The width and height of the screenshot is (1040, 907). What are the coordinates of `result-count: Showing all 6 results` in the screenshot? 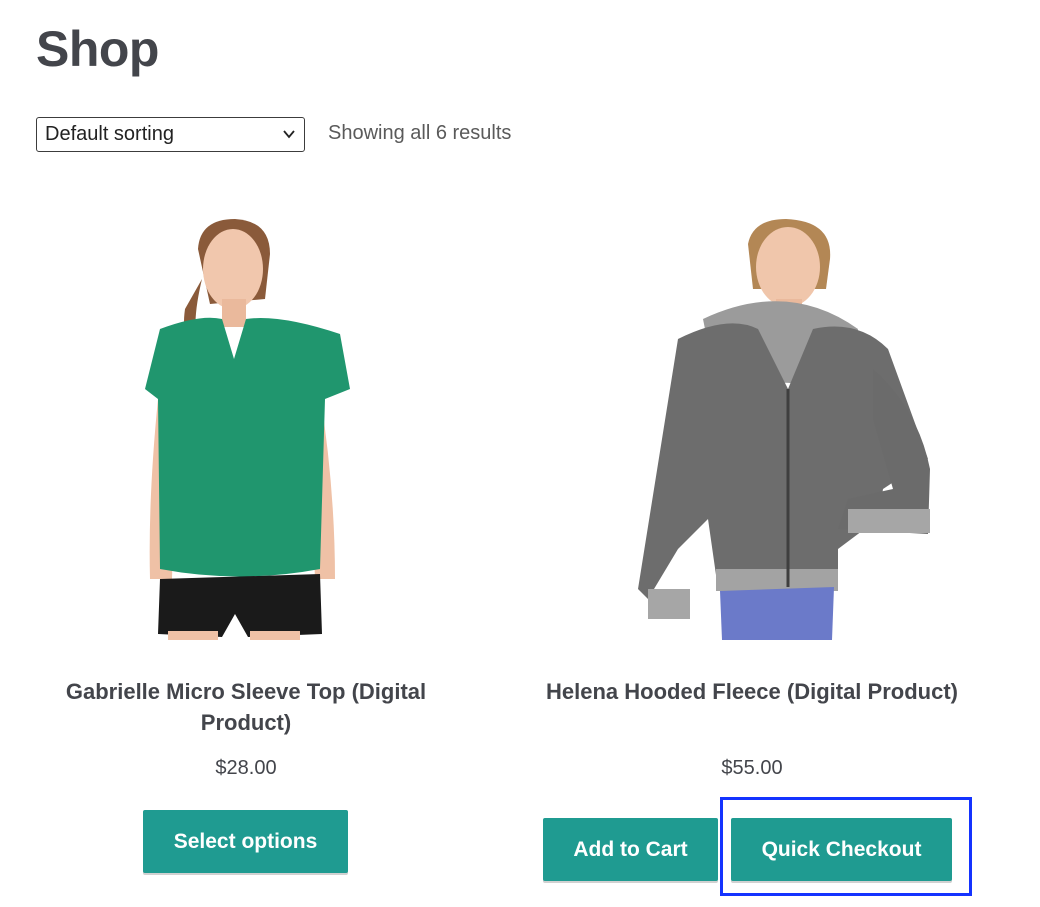 It's located at (420, 133).